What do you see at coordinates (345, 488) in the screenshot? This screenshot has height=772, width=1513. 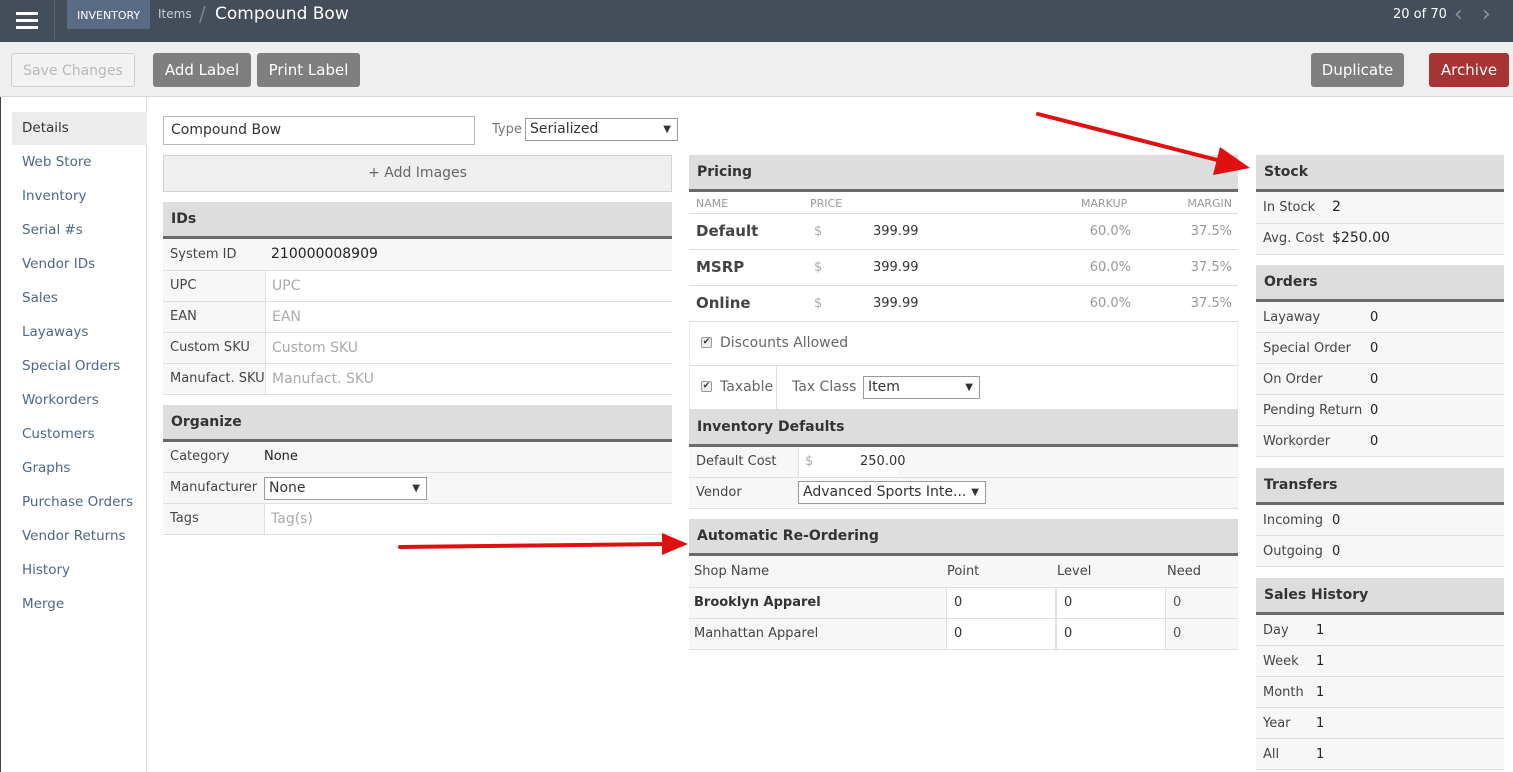 I see `manufacturer-select: None ▼` at bounding box center [345, 488].